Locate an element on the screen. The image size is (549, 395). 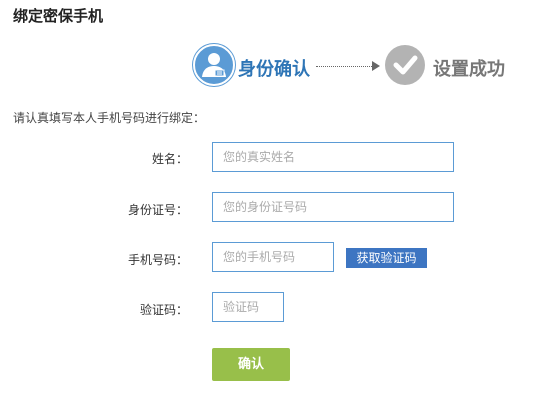
name-label: 姓名： is located at coordinates (169, 159).